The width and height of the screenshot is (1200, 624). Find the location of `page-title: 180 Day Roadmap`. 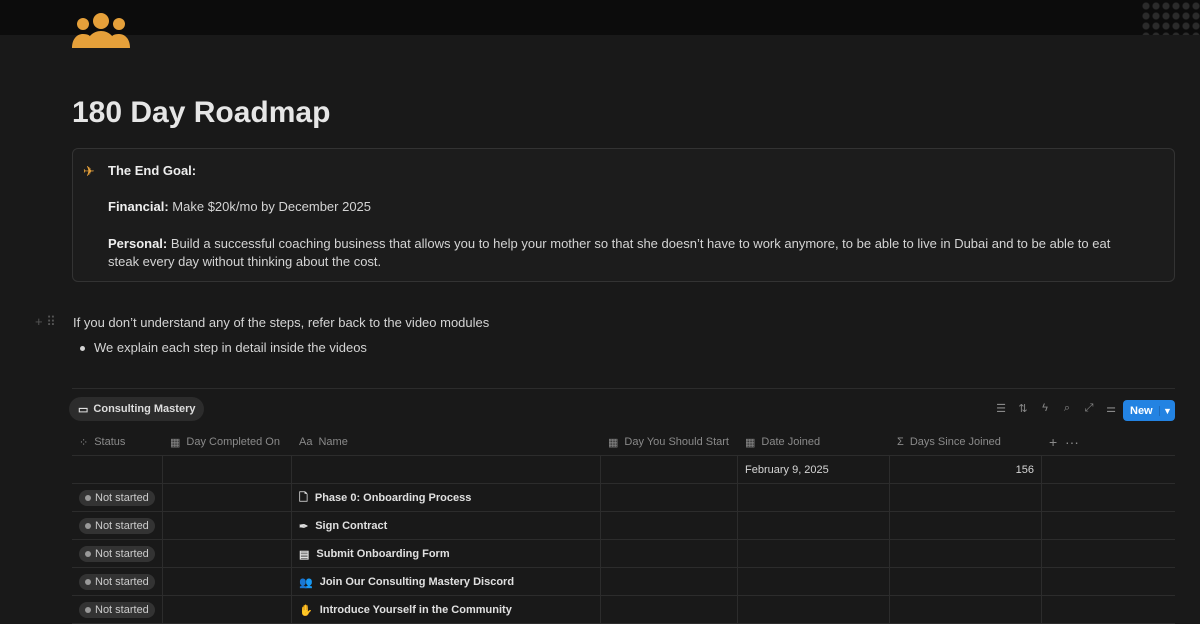

page-title: 180 Day Roadmap is located at coordinates (201, 112).